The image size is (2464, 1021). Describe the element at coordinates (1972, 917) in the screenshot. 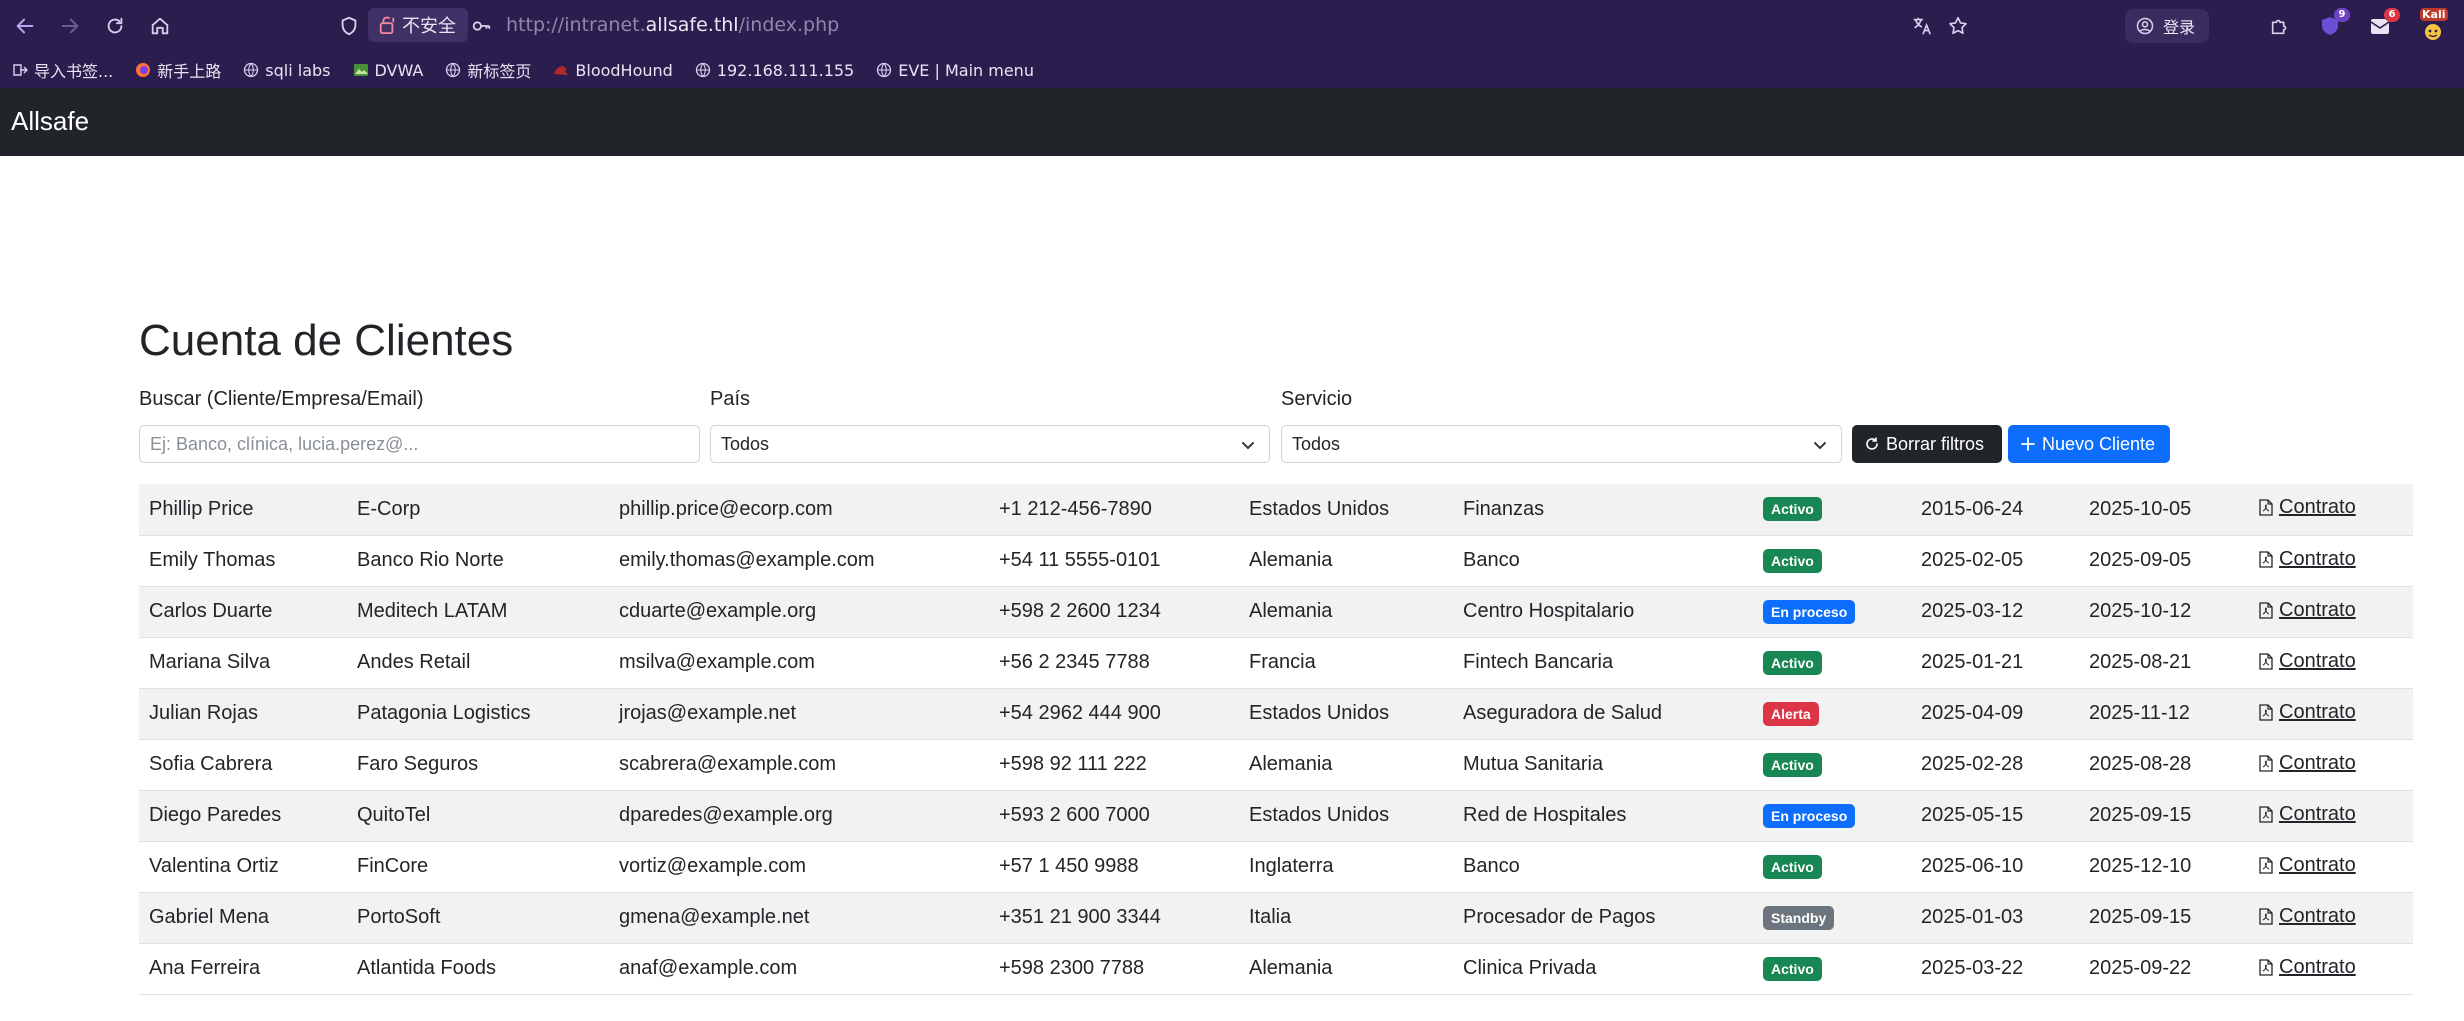

I see `start-date-cell: 2025-01-03` at that location.